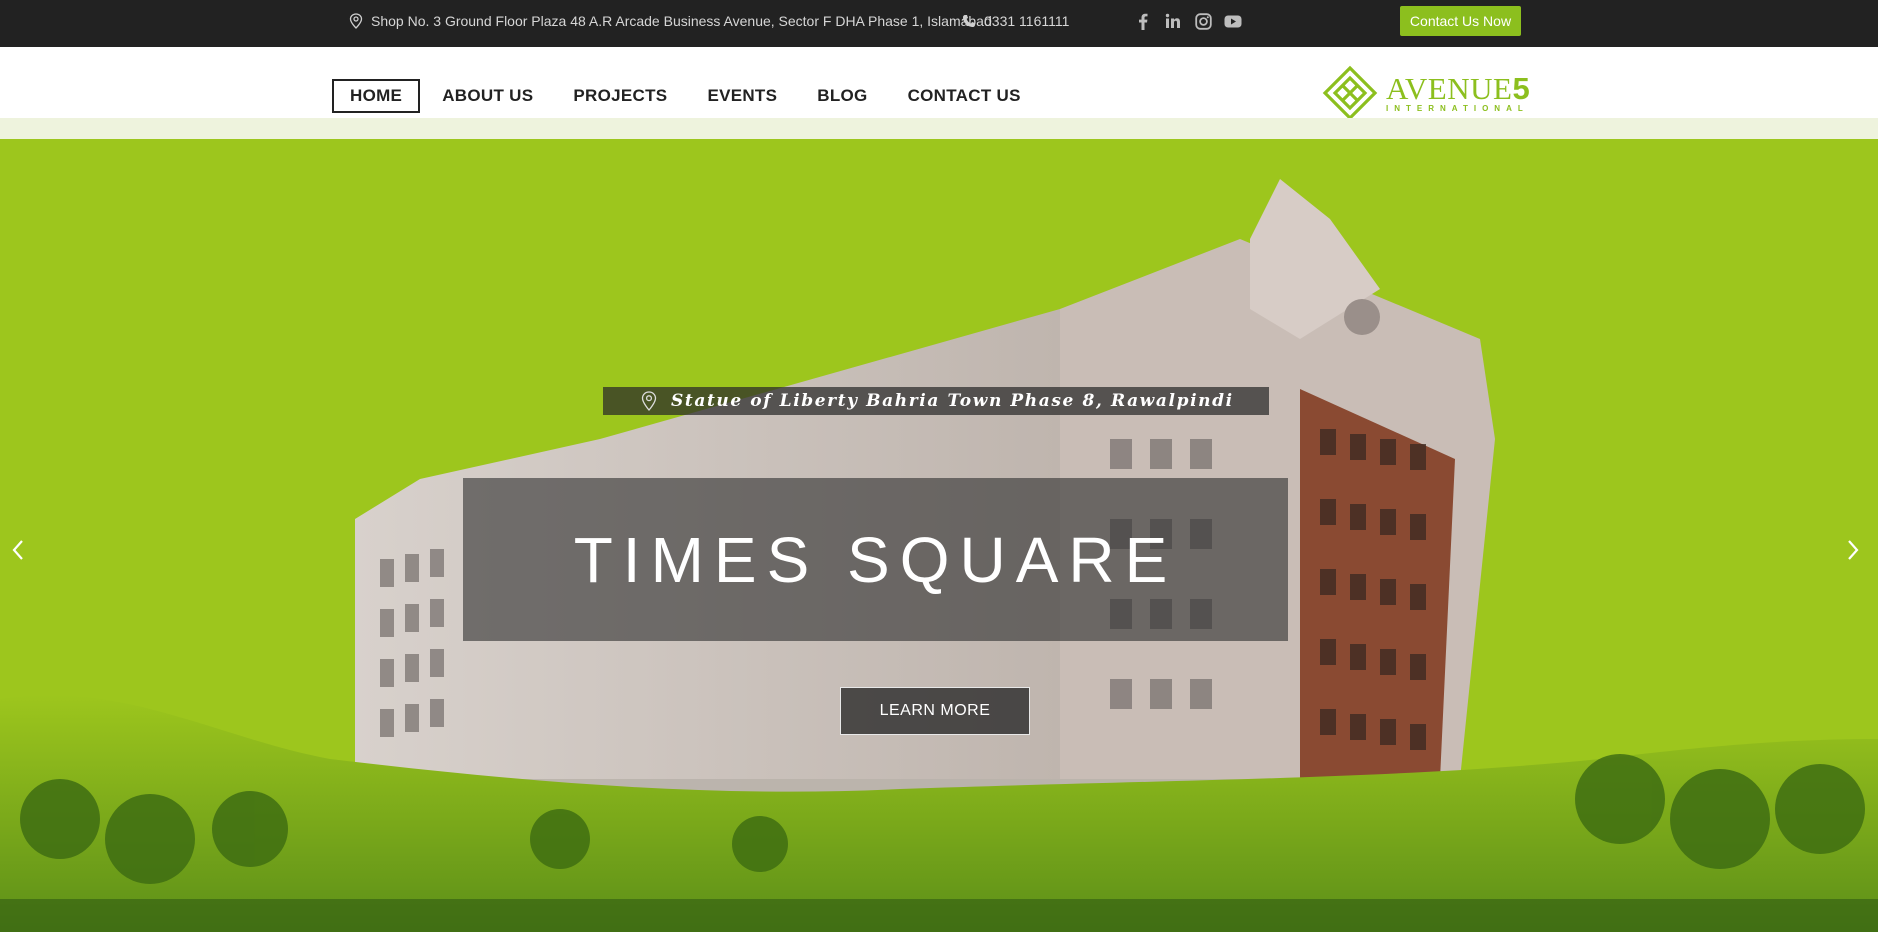 The image size is (1878, 932). What do you see at coordinates (1521, 88) in the screenshot?
I see `logo-numeral: 5` at bounding box center [1521, 88].